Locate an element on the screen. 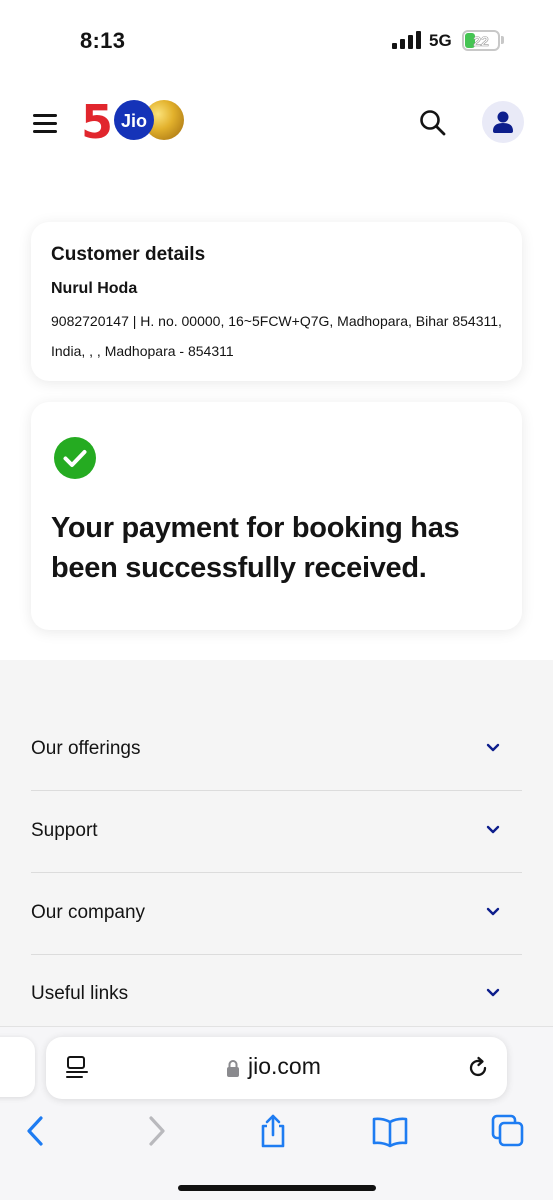 This screenshot has width=553, height=1200. battery-percent: 22 is located at coordinates (481, 41).